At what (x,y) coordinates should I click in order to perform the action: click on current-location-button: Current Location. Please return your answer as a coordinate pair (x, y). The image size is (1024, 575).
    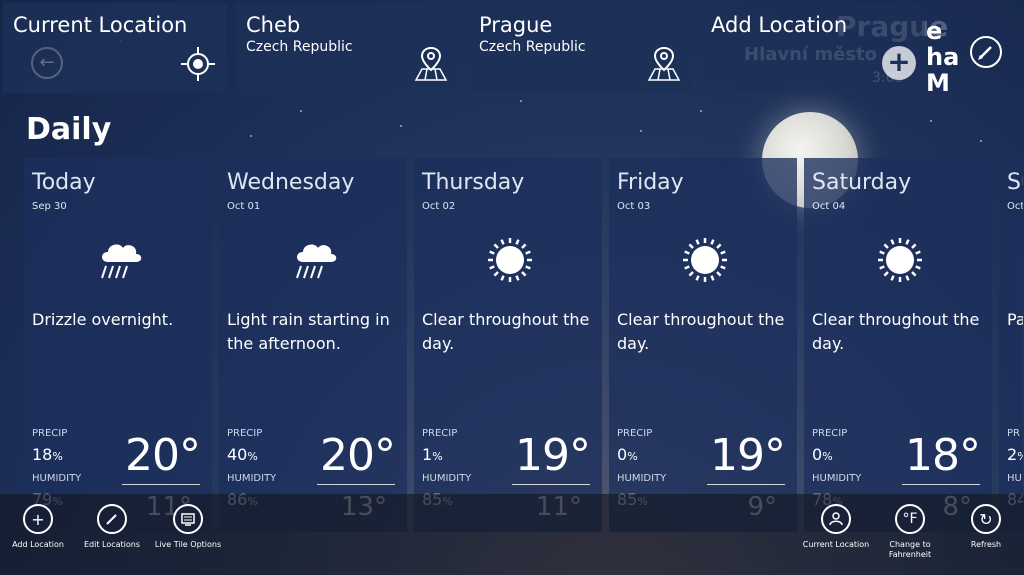
    Looking at the image, I should click on (836, 527).